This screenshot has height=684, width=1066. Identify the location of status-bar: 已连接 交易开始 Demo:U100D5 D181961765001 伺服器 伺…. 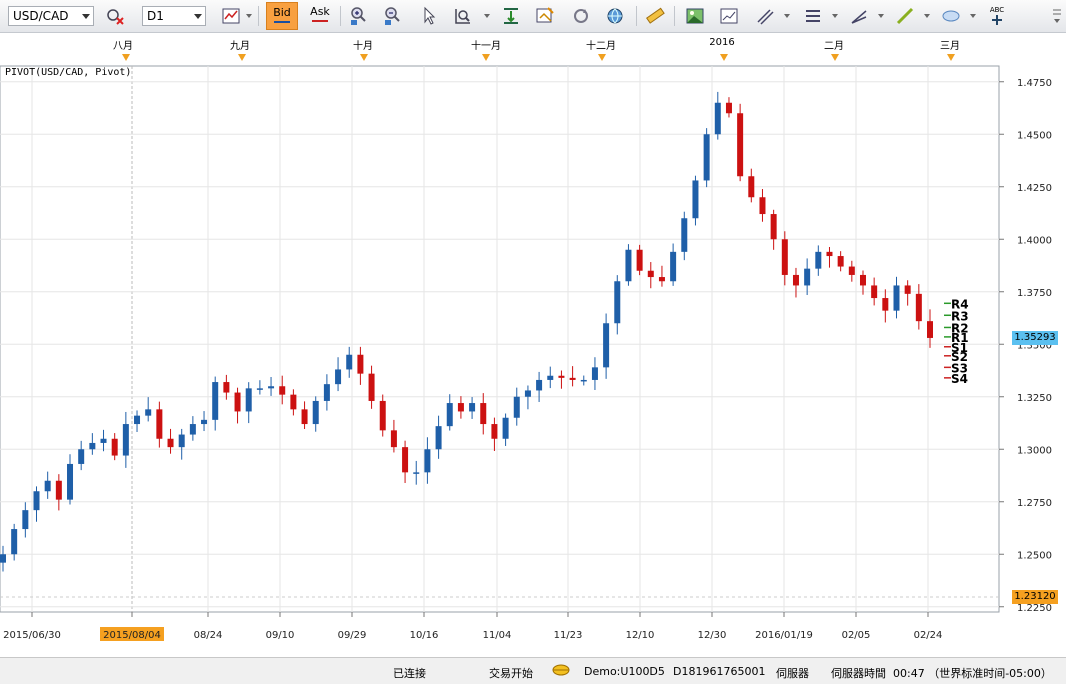
(533, 670).